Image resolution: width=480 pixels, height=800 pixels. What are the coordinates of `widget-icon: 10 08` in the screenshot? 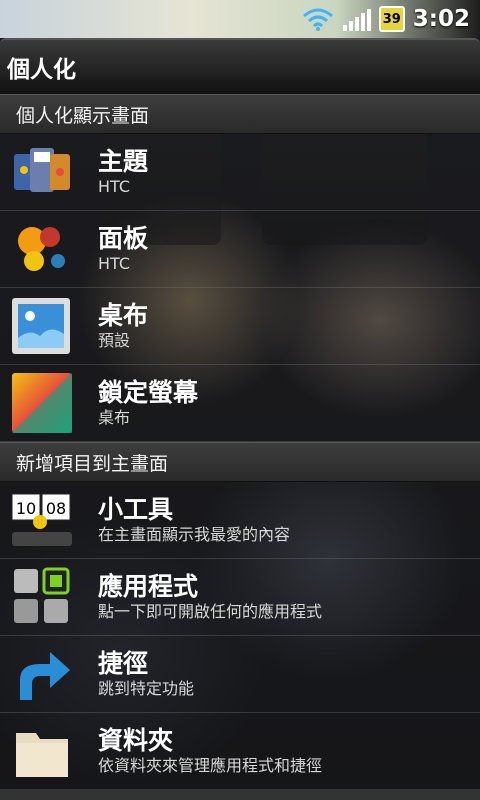 It's located at (42, 520).